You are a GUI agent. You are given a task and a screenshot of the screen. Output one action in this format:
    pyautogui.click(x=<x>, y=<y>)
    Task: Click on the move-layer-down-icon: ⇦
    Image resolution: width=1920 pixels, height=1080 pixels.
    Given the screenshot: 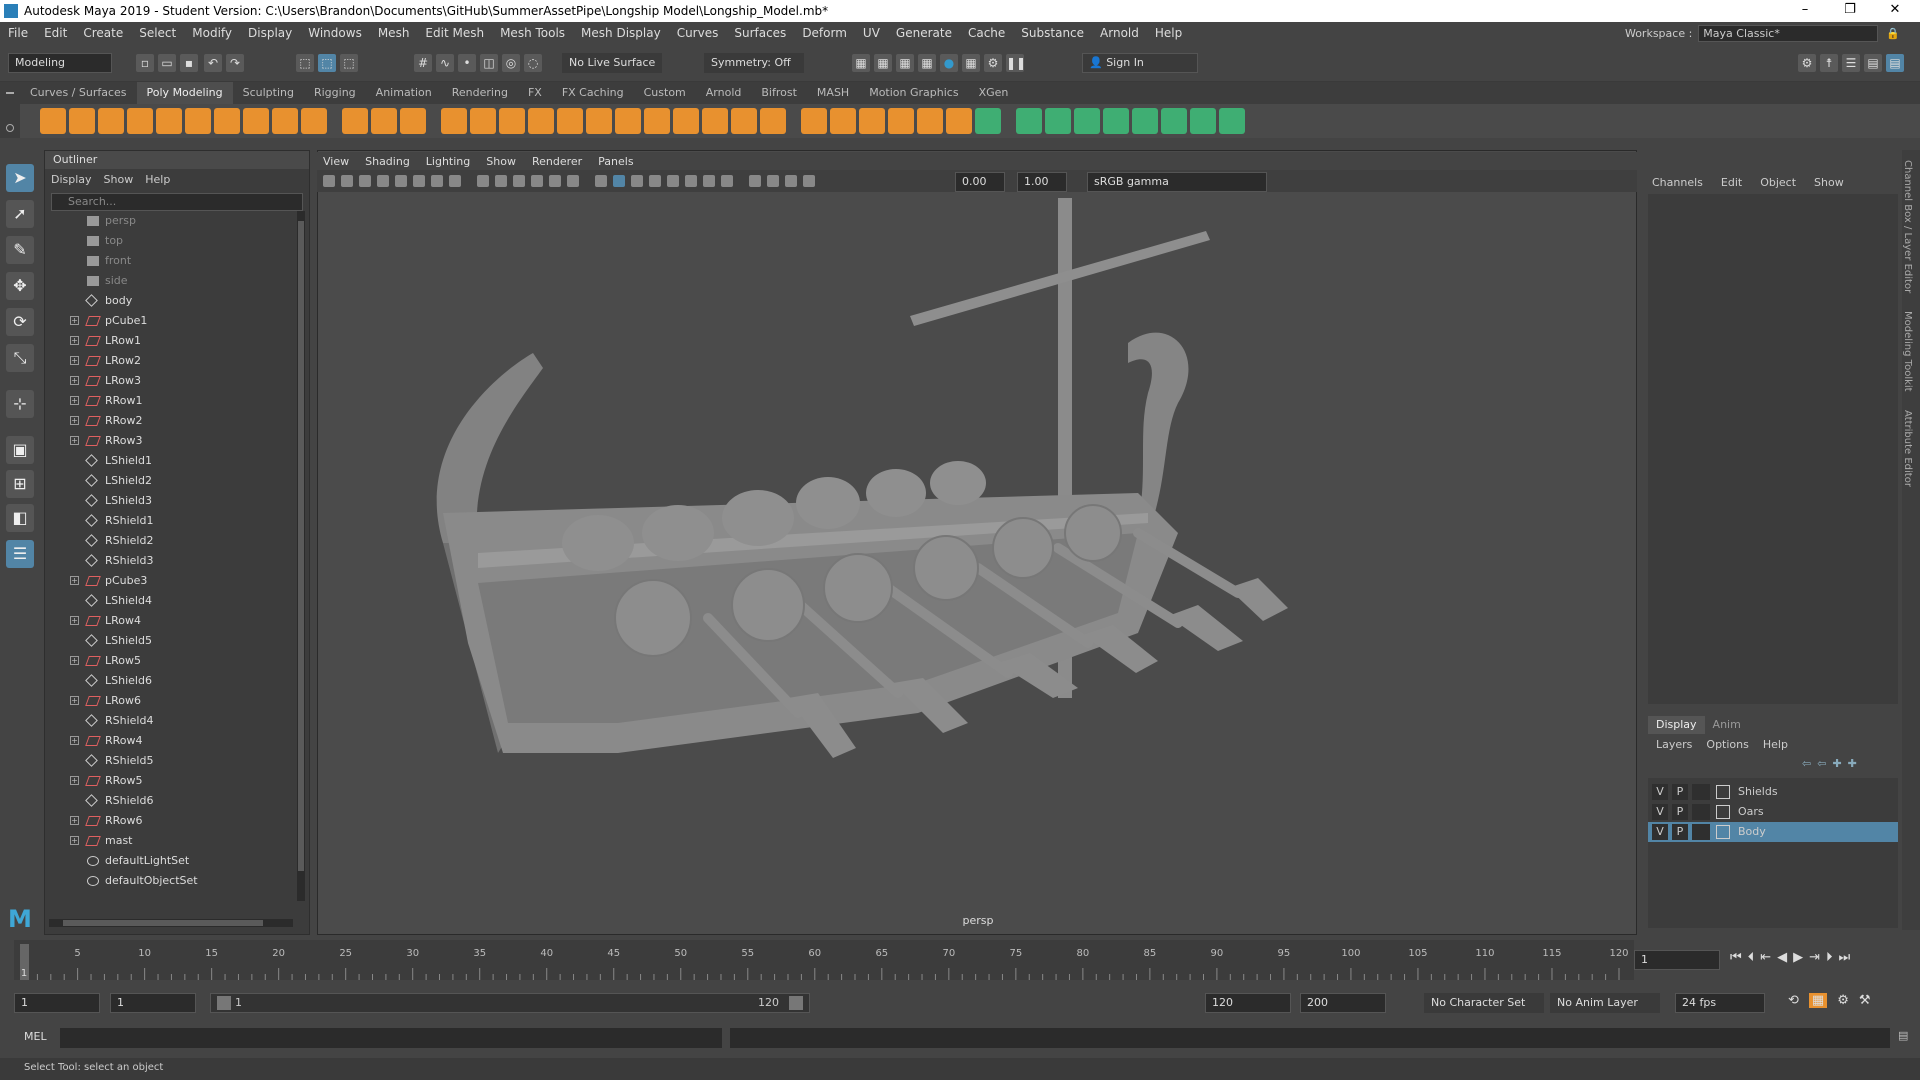 What is the action you would take?
    pyautogui.click(x=1821, y=766)
    